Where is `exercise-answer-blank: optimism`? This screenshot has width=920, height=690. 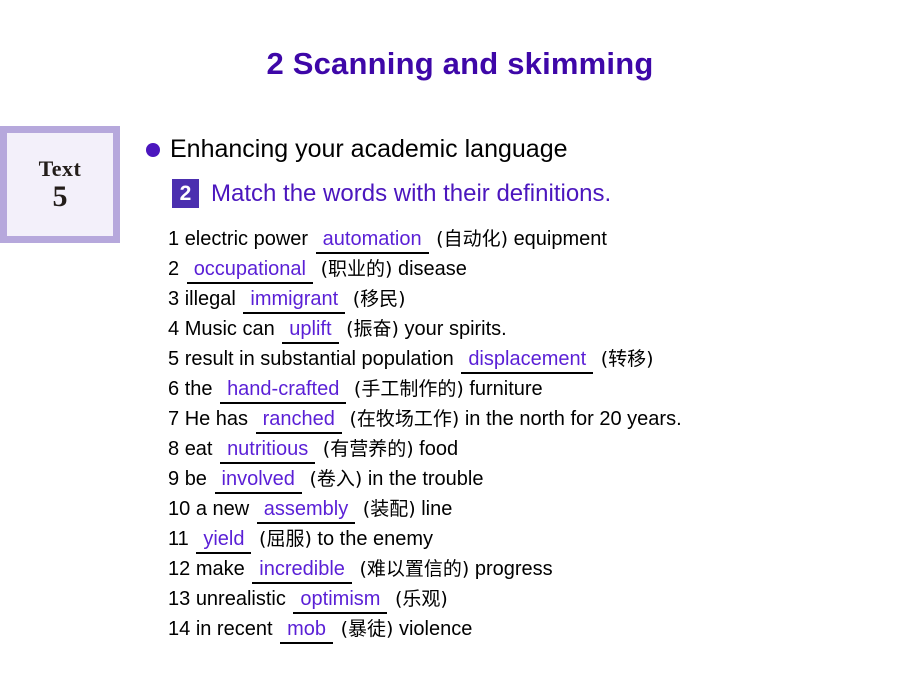
exercise-answer-blank: optimism is located at coordinates (340, 601).